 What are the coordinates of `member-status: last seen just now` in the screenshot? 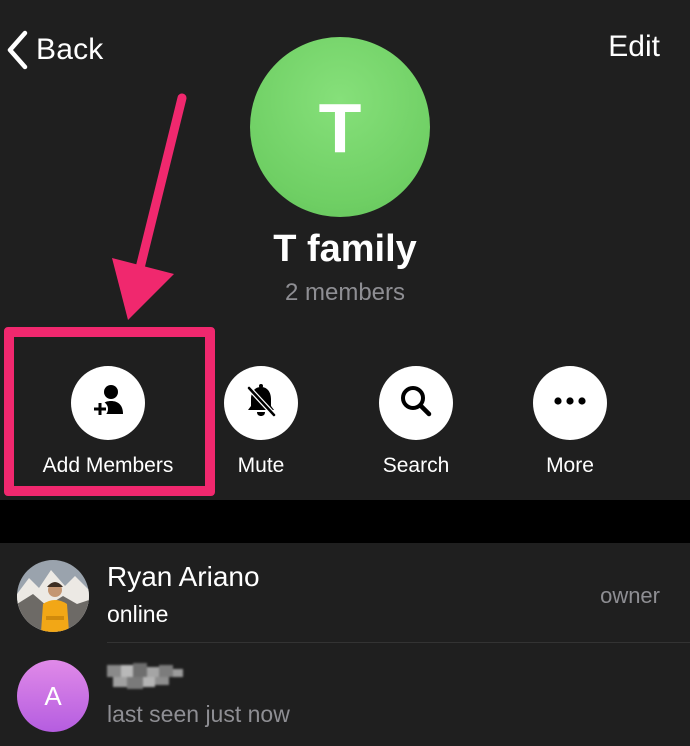 It's located at (198, 714).